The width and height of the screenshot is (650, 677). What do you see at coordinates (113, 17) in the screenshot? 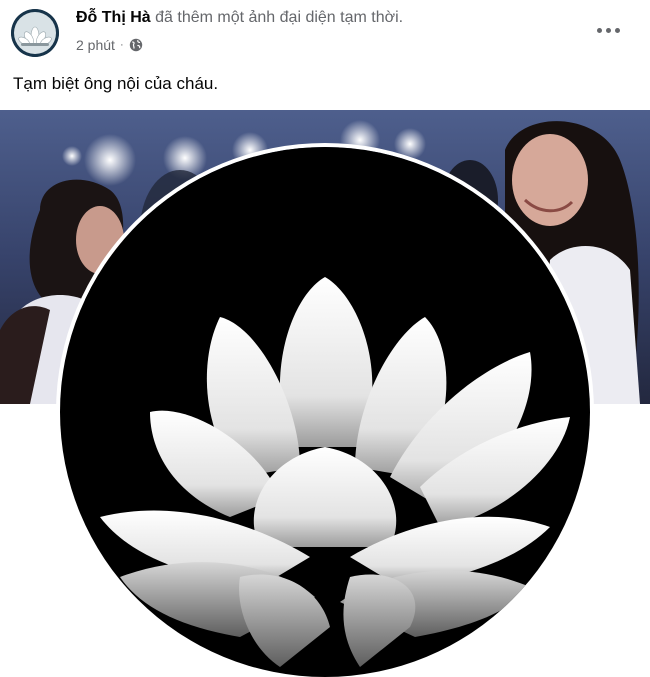
I see `author-name-link: Đỗ Thị Hà` at bounding box center [113, 17].